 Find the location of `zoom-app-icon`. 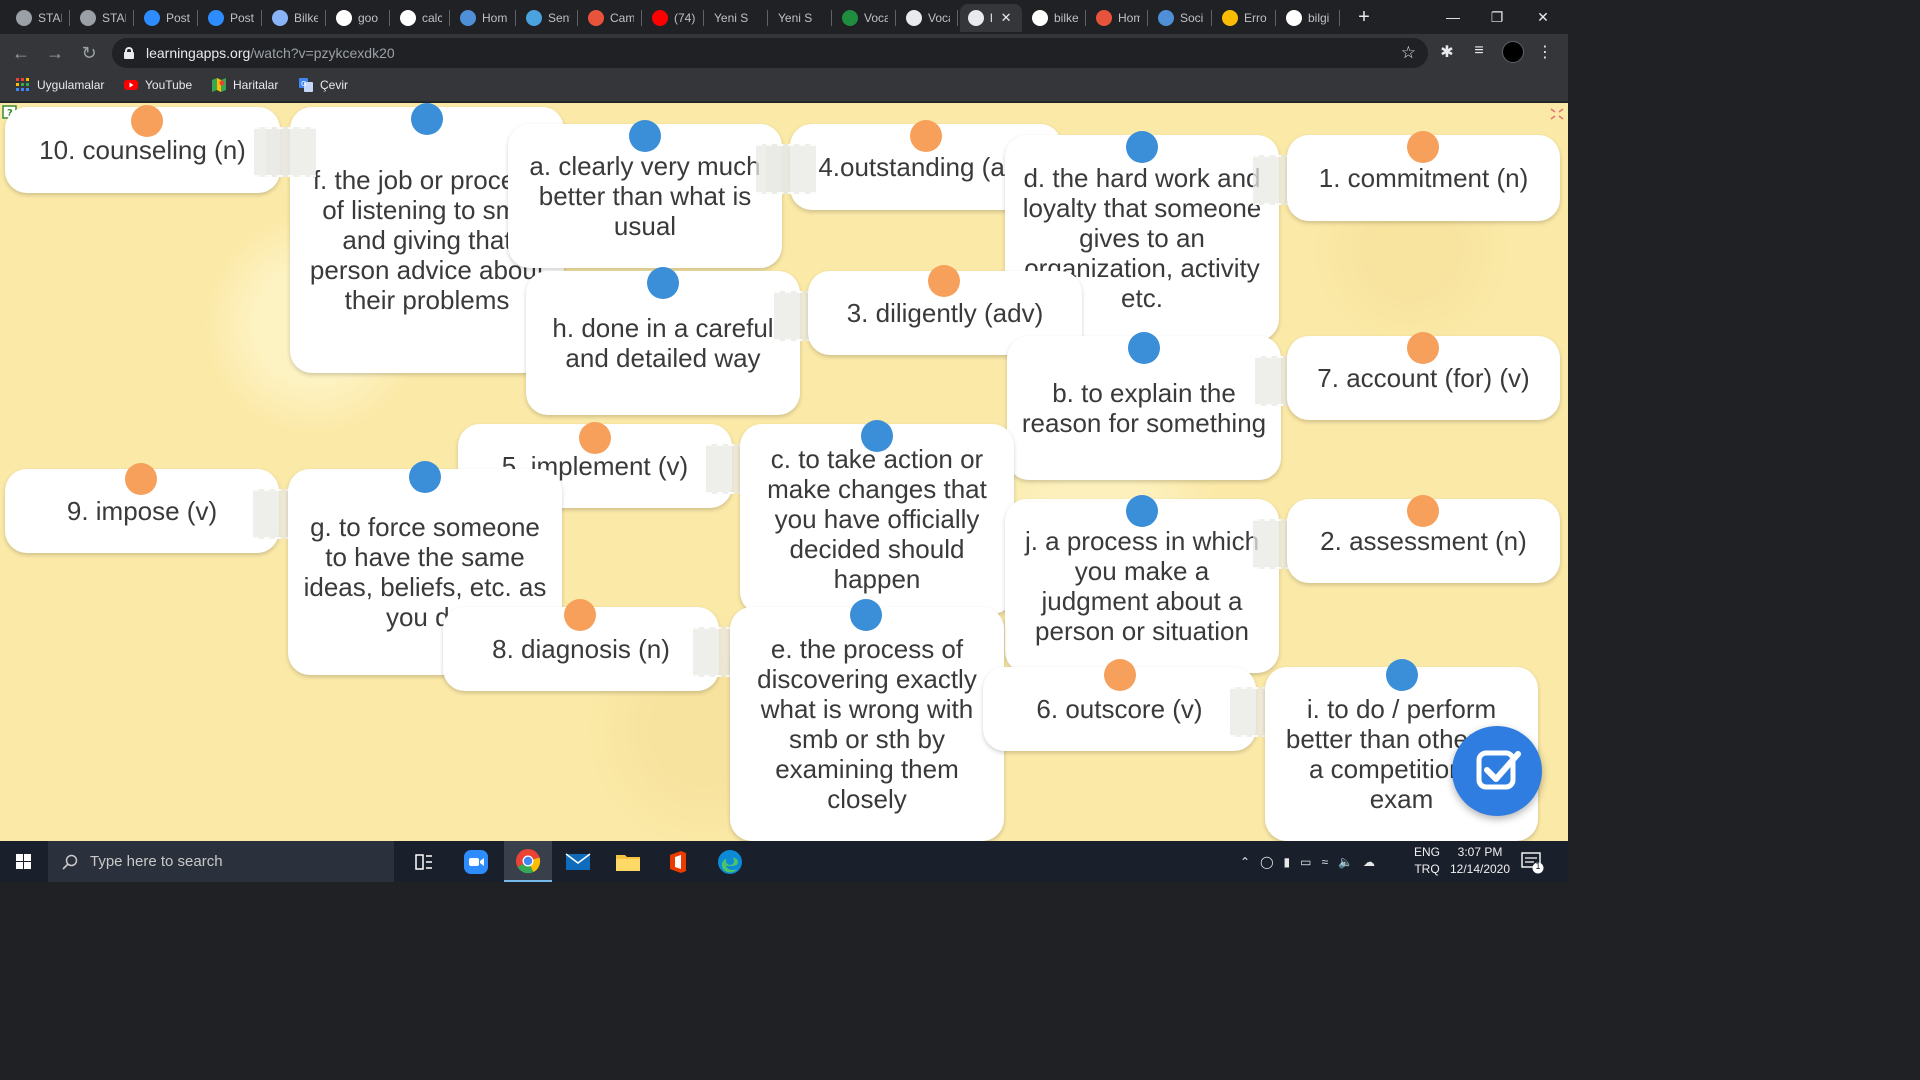

zoom-app-icon is located at coordinates (476, 861).